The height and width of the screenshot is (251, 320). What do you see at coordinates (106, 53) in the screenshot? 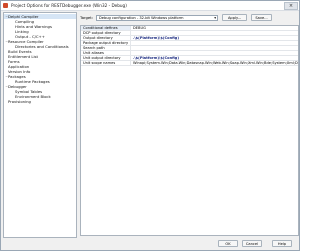
I see `grid-row-name: Unit aliases` at bounding box center [106, 53].